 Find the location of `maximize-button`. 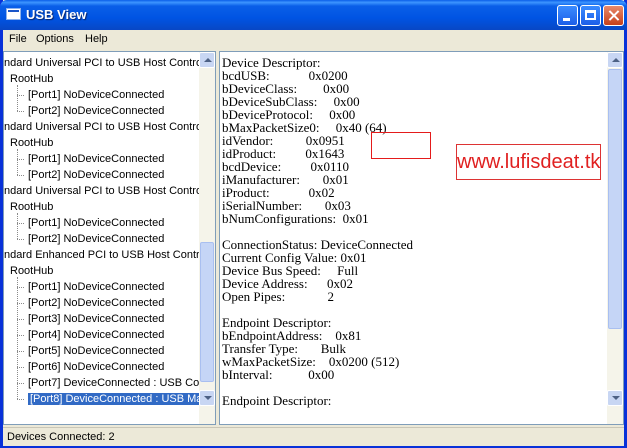

maximize-button is located at coordinates (590, 15).